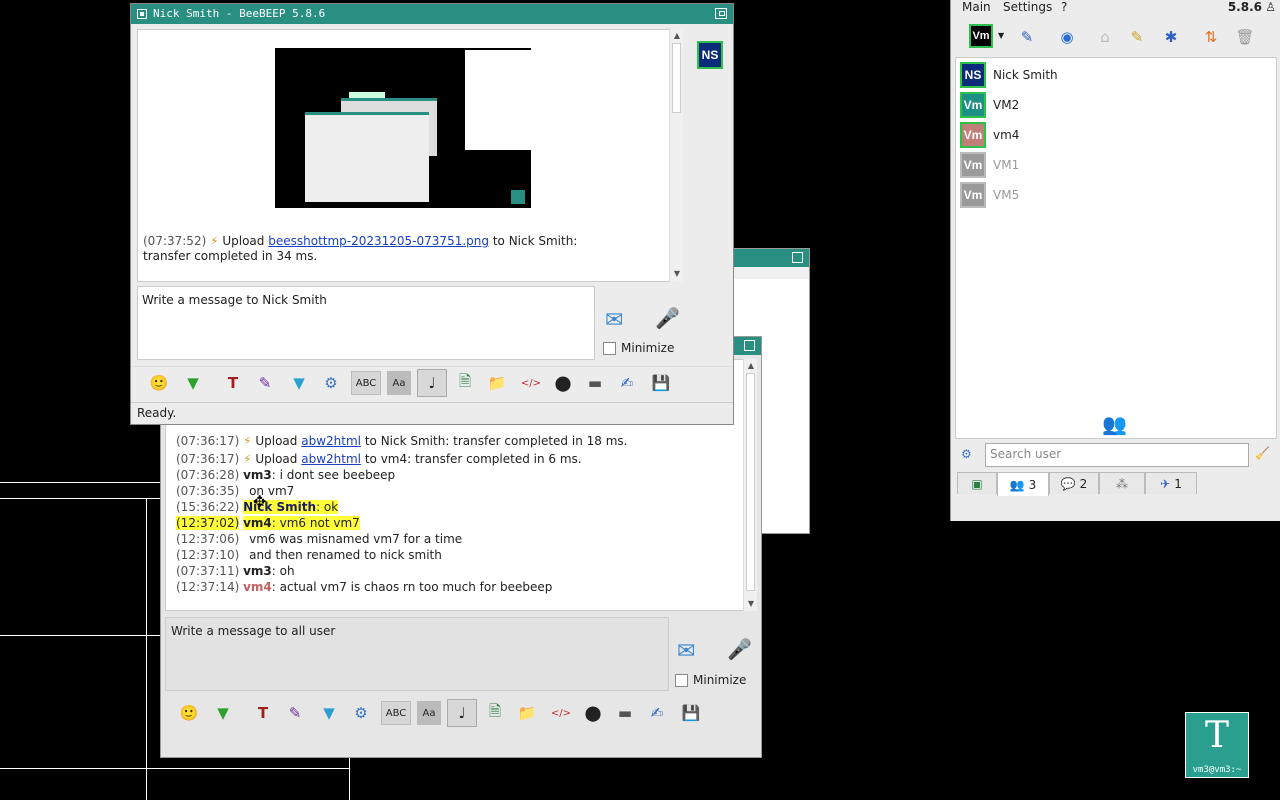 Image resolution: width=1280 pixels, height=800 pixels. I want to click on list-item: Vm VM2, so click(1116, 105).